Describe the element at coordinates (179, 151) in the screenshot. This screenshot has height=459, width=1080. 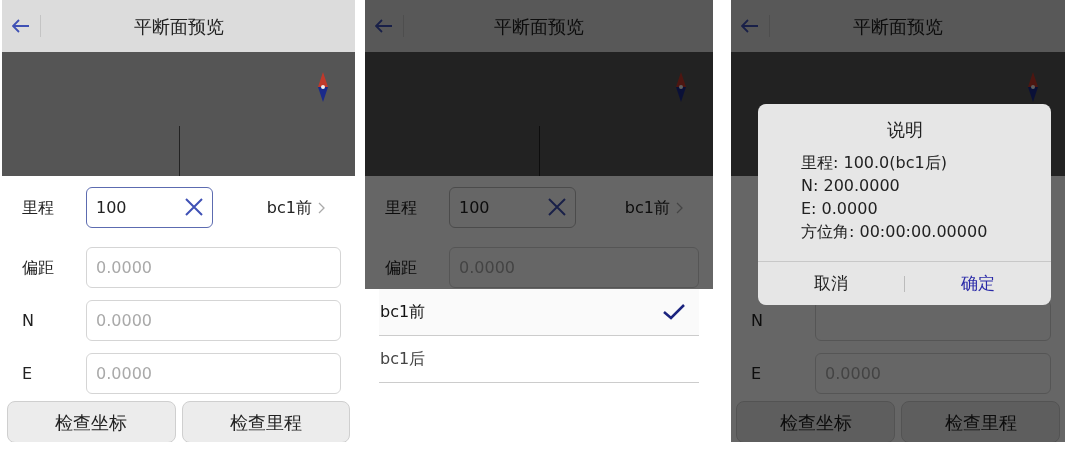
I see `center-line` at that location.